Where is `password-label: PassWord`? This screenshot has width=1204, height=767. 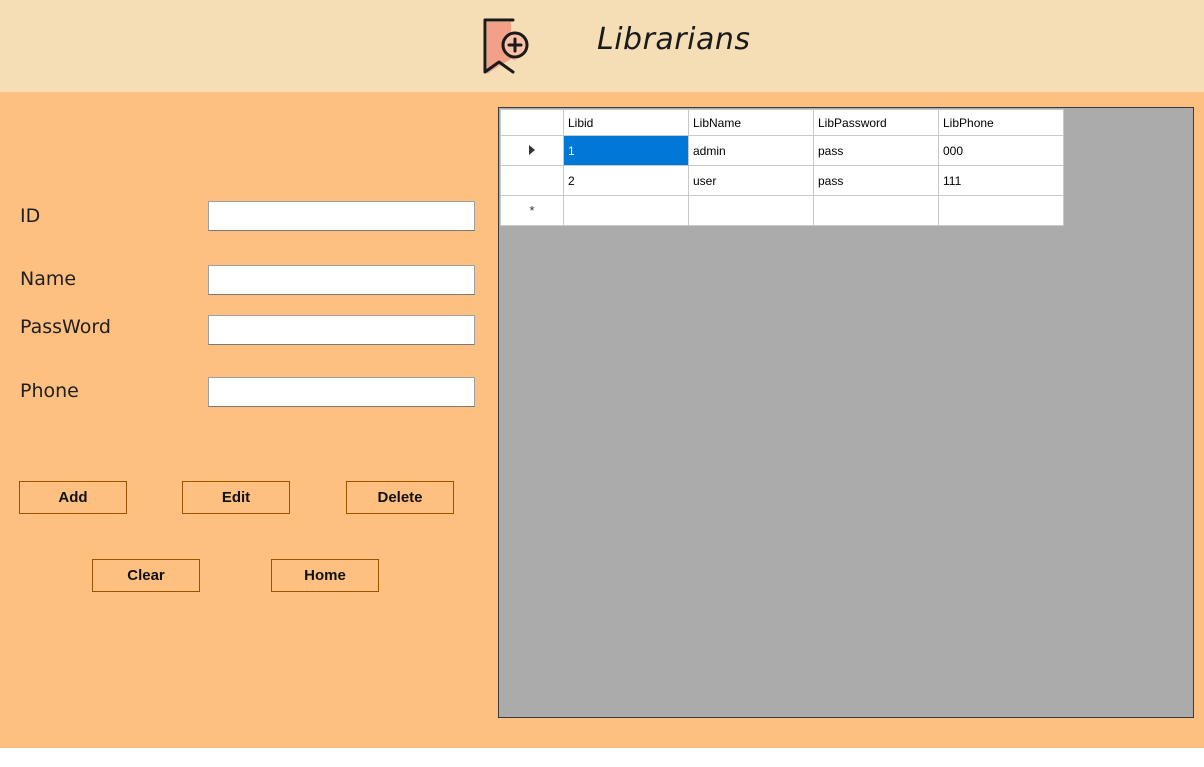
password-label: PassWord is located at coordinates (65, 327).